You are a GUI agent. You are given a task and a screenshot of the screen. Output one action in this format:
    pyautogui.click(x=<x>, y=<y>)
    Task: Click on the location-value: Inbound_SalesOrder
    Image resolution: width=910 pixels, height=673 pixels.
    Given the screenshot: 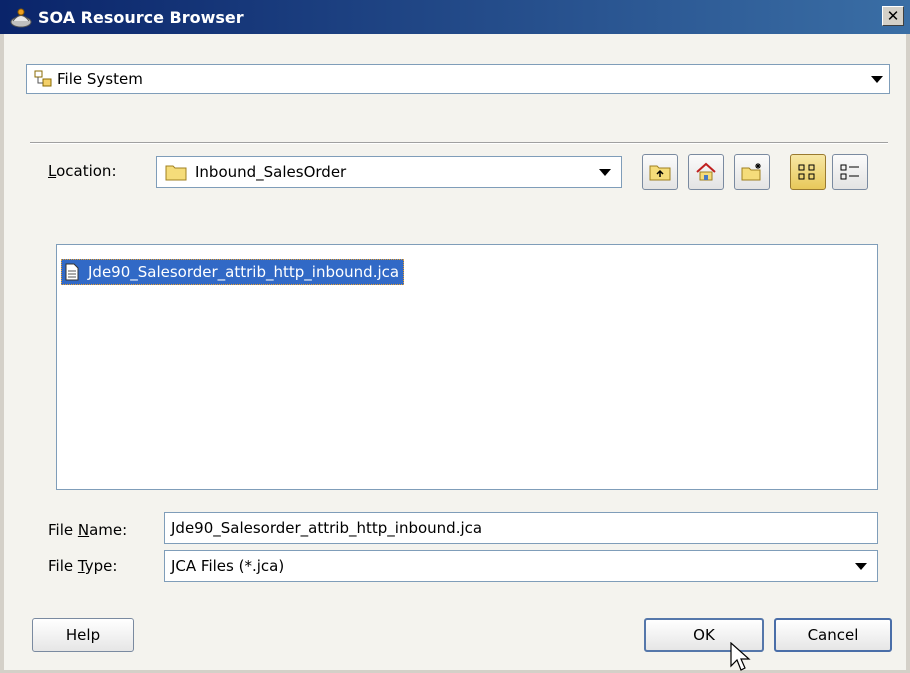 What is the action you would take?
    pyautogui.click(x=271, y=172)
    